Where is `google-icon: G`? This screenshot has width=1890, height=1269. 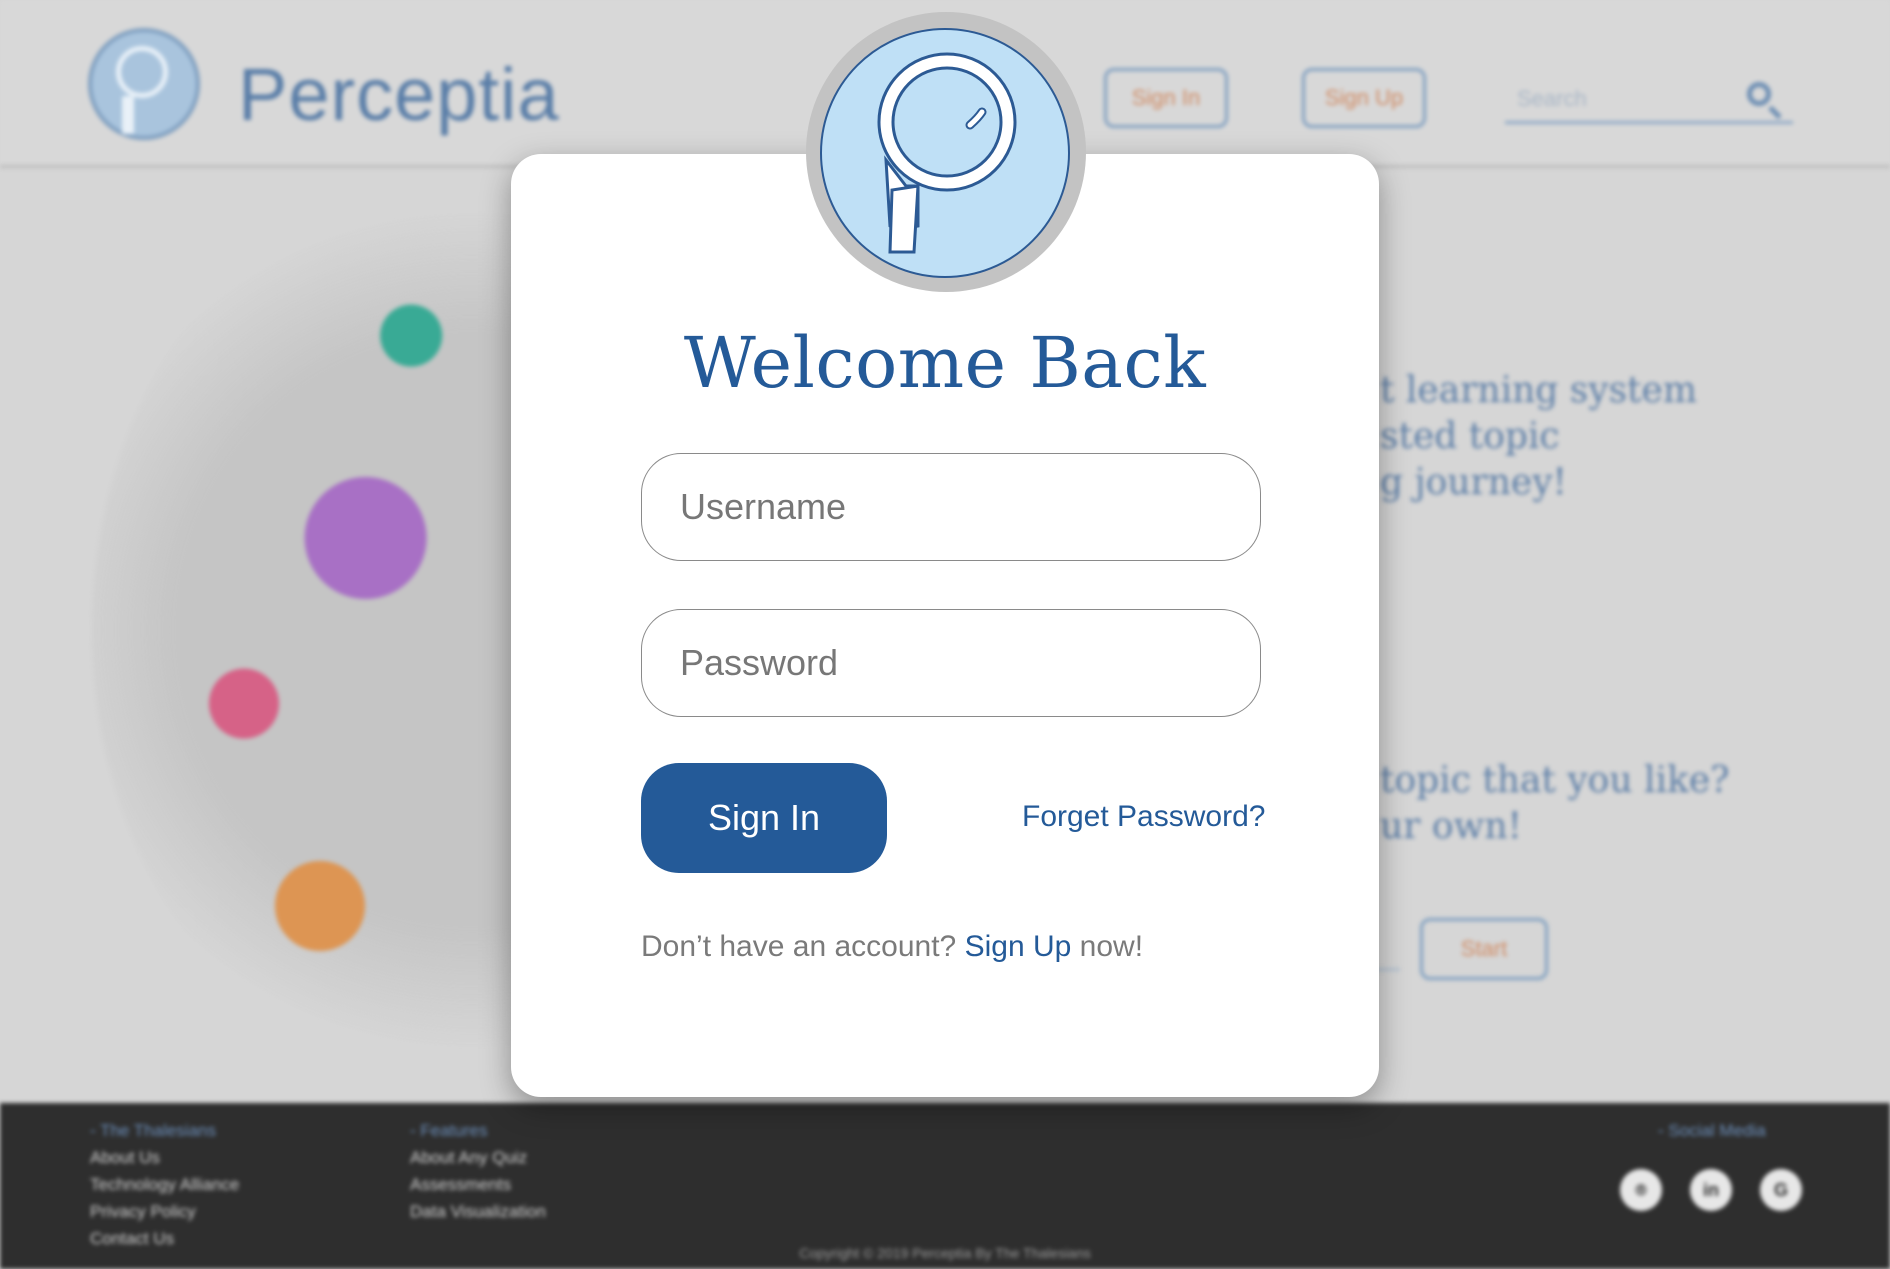
google-icon: G is located at coordinates (1781, 1190).